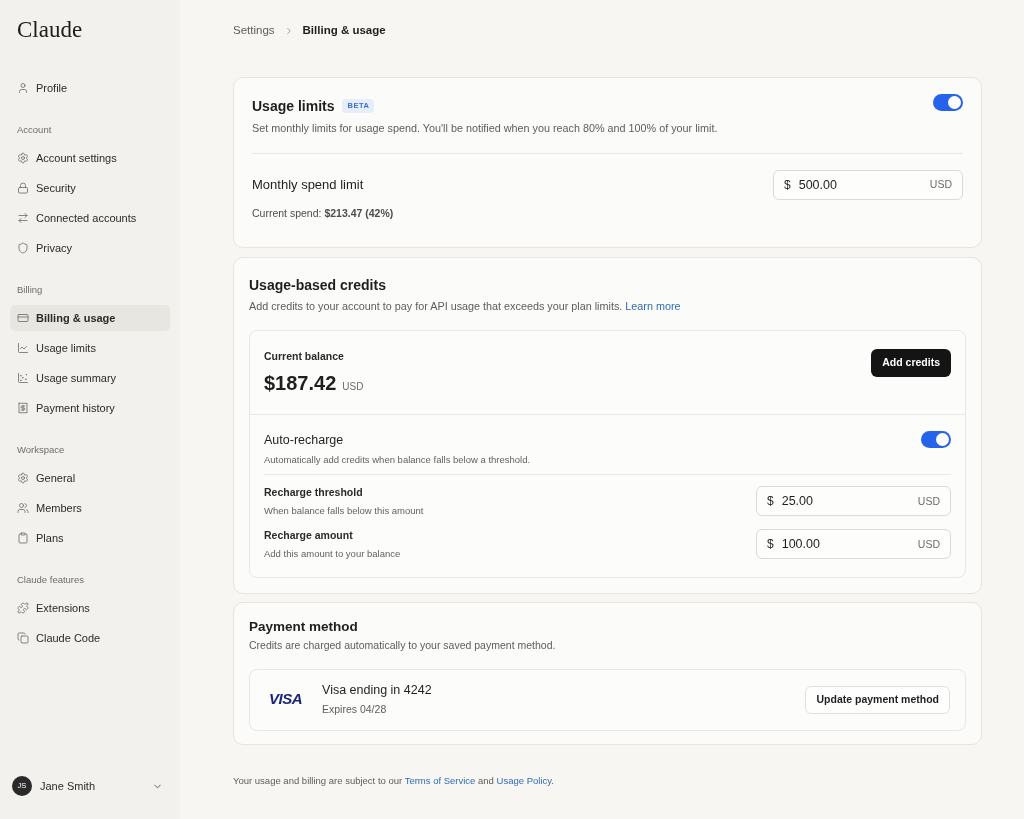  I want to click on sidebar-section-heading: Claude features, so click(51, 579).